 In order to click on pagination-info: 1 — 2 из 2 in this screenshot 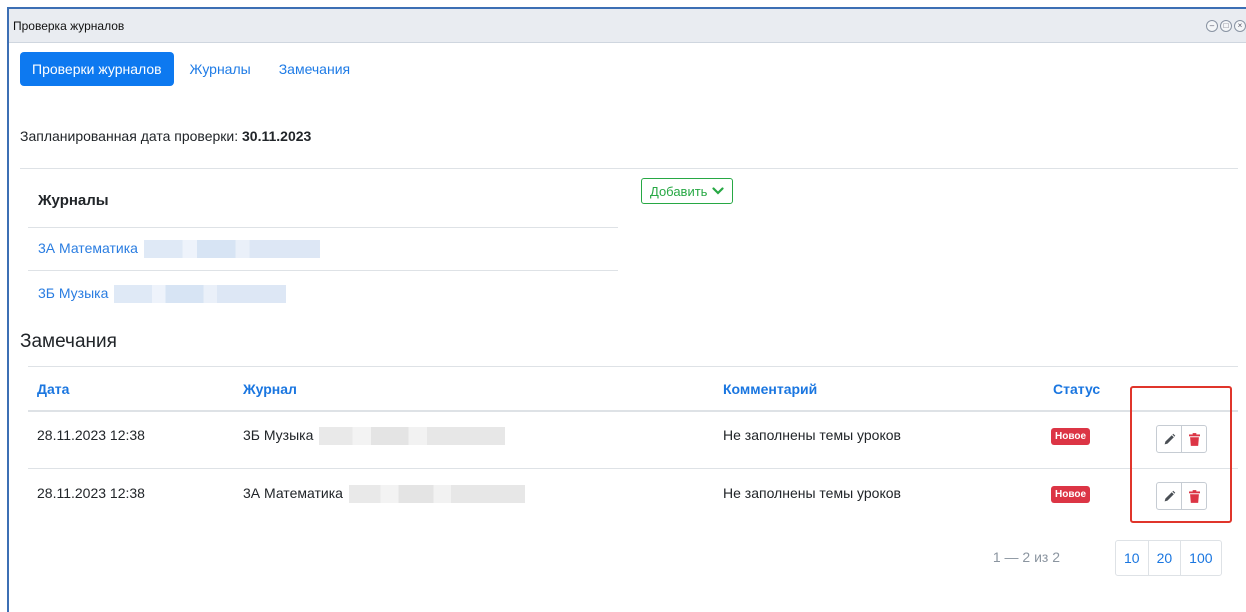, I will do `click(1026, 557)`.